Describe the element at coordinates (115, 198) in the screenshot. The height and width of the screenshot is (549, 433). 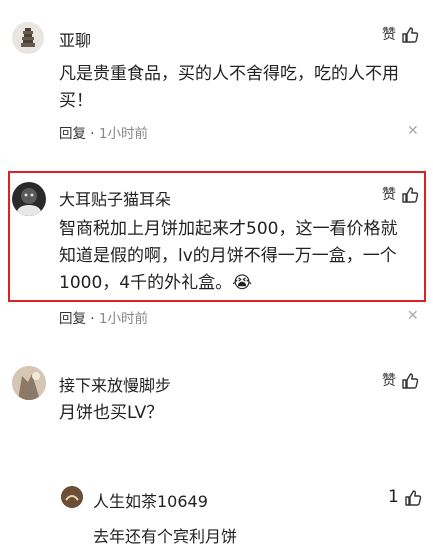
I see `comment-author: 大耳贴子猫耳朵` at that location.